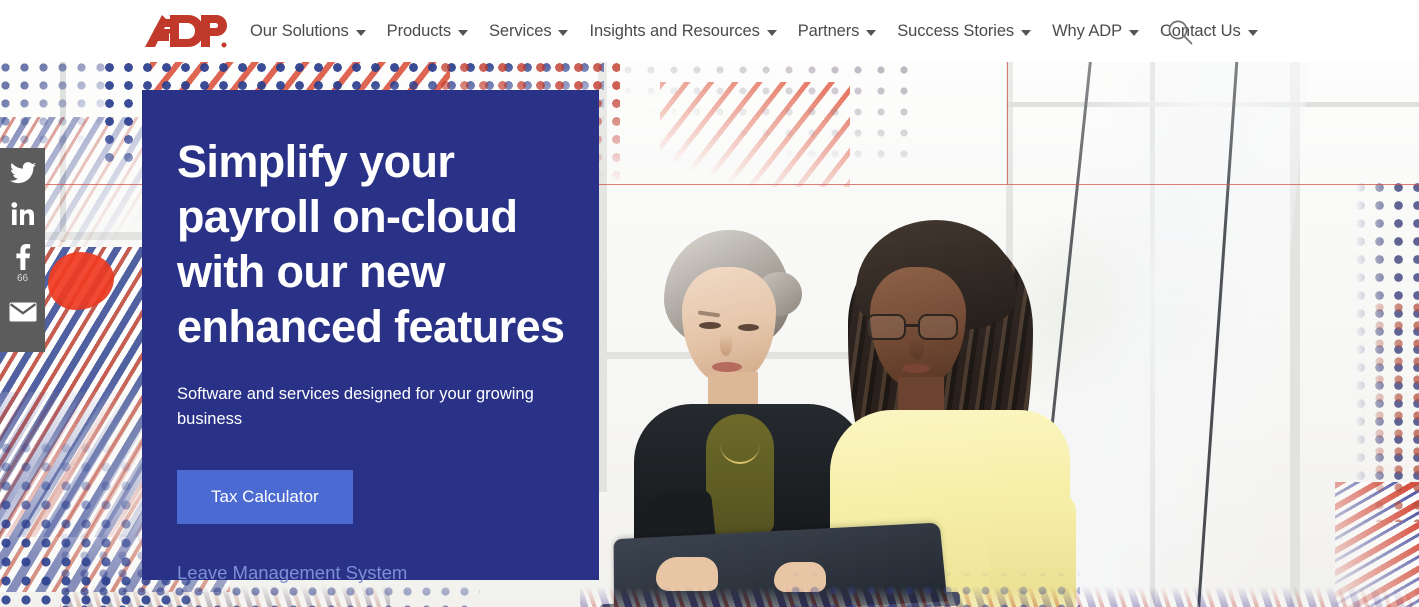  Describe the element at coordinates (726, 345) in the screenshot. I see `person-left-nose` at that location.